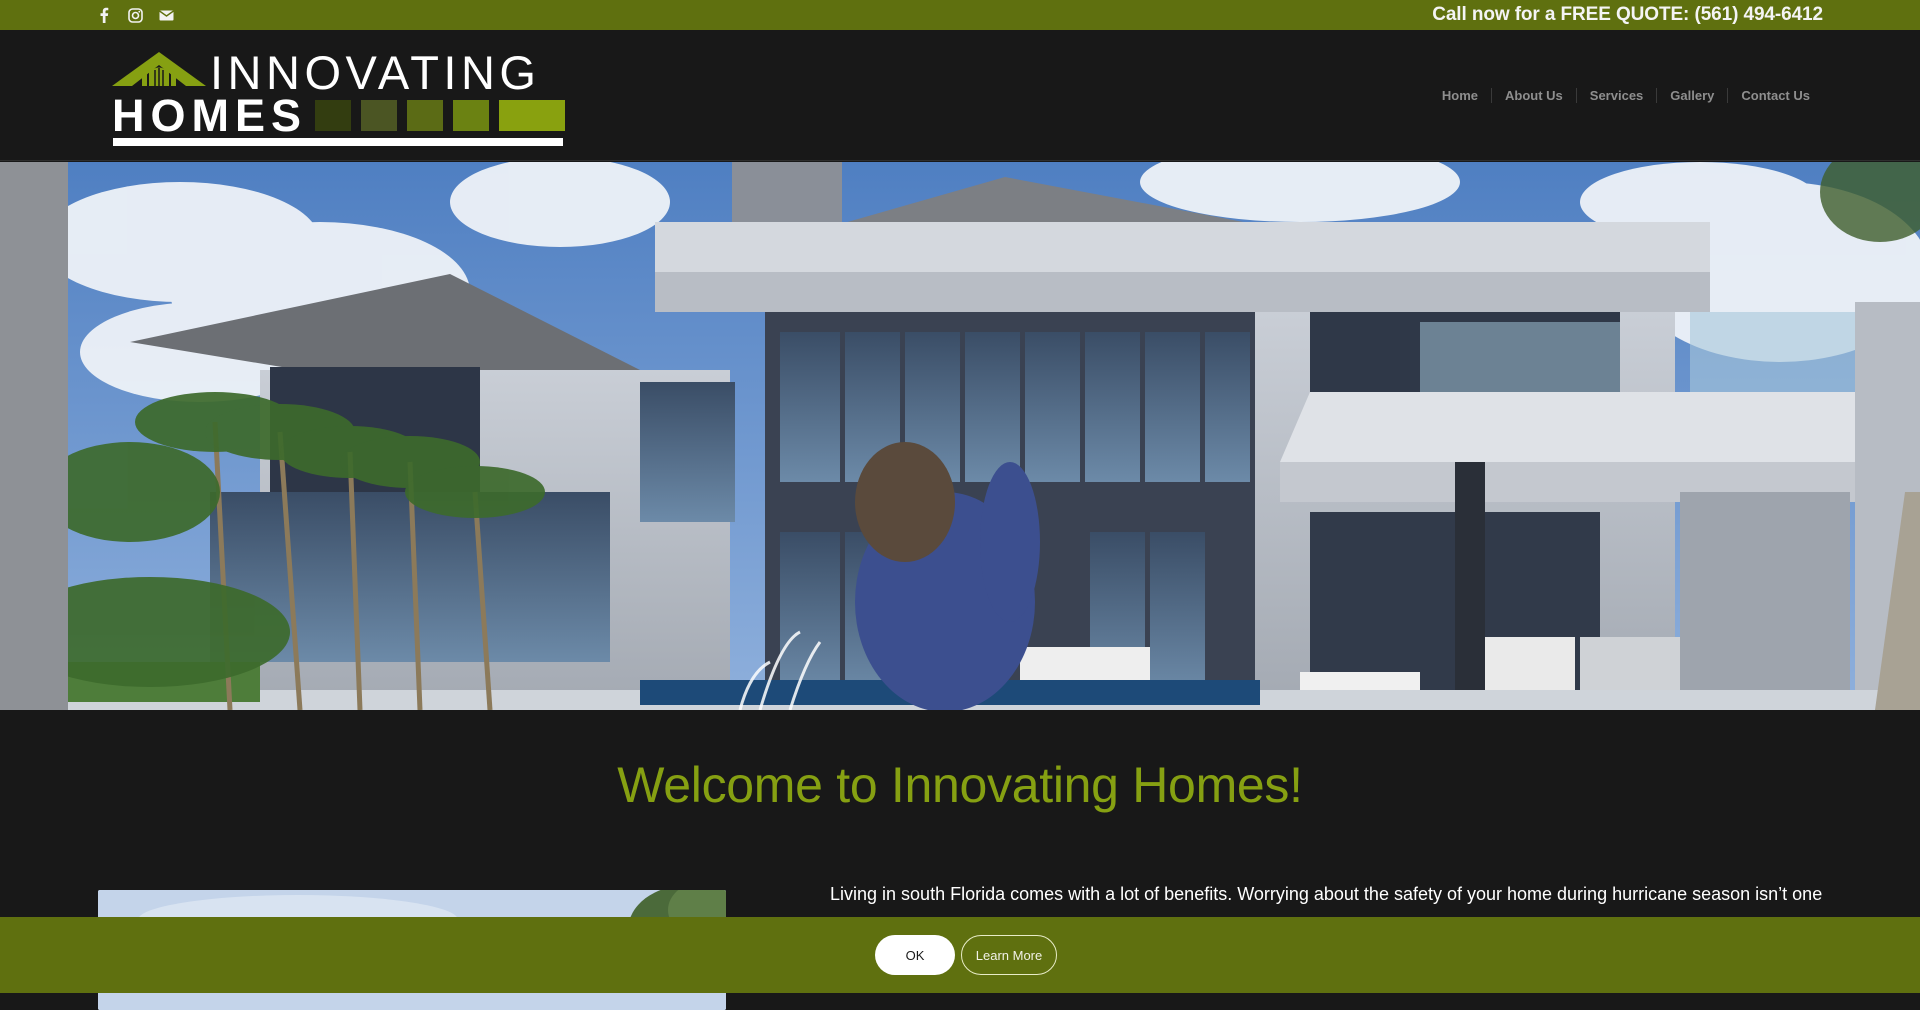 The image size is (1920, 1010). I want to click on instagram-icon, so click(135, 15).